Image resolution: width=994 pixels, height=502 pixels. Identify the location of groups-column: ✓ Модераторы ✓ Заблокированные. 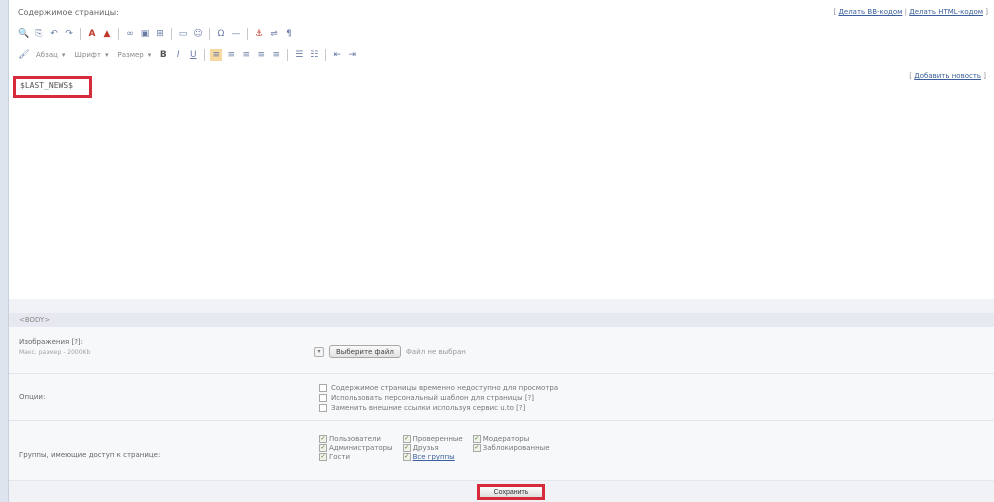
(511, 448).